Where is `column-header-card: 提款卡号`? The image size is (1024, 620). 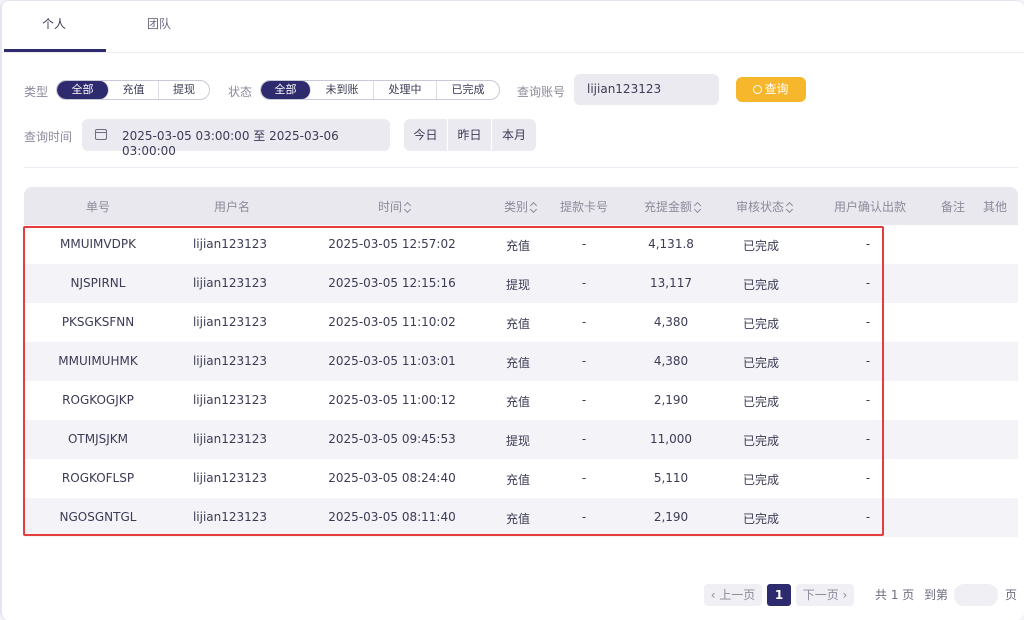 column-header-card: 提款卡号 is located at coordinates (584, 207).